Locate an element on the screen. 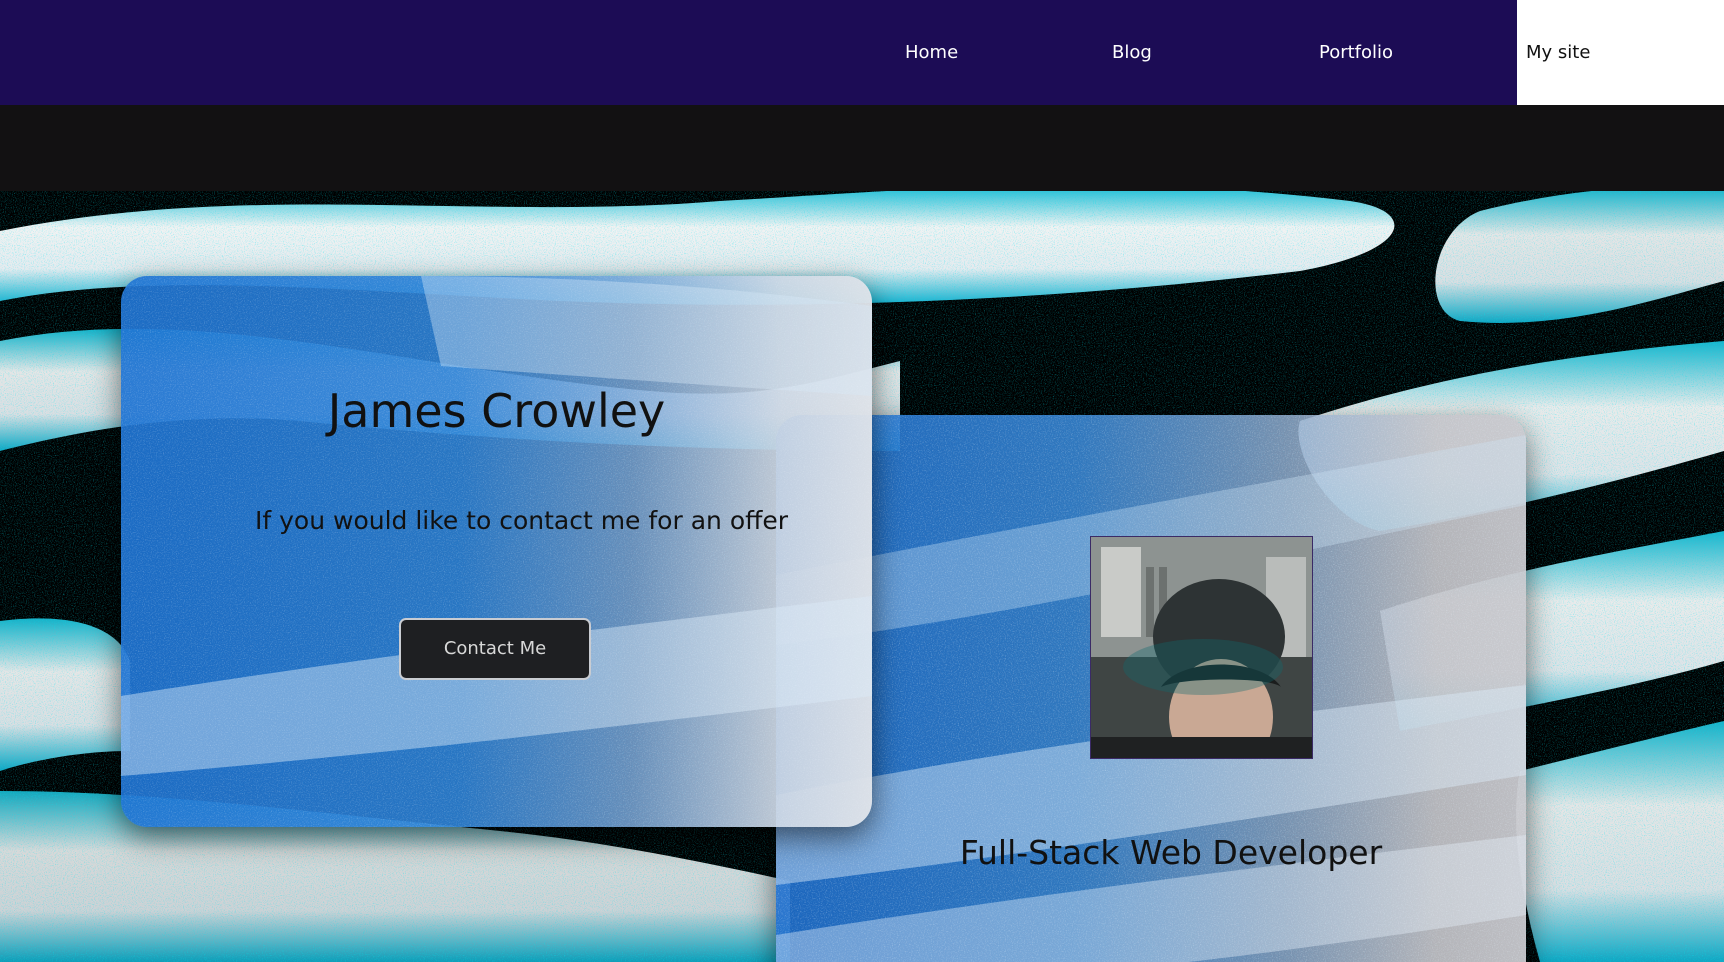  profile-photo-icon is located at coordinates (1201, 647).